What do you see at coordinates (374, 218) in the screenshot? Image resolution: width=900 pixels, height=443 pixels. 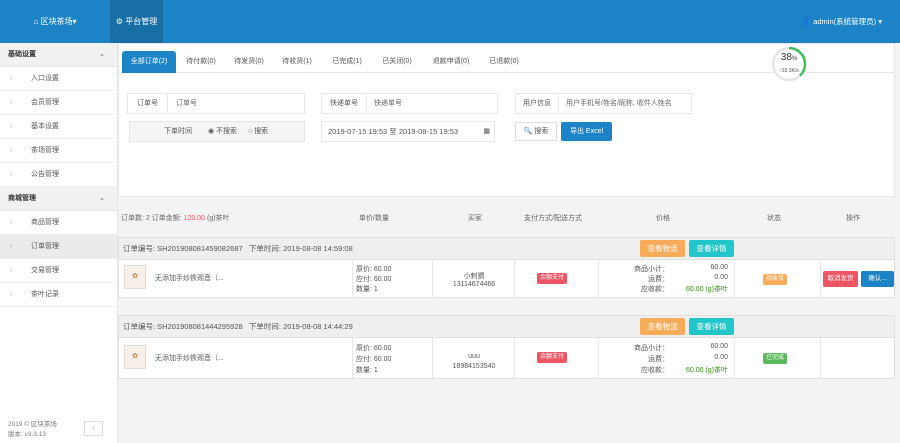 I see `column-header-price-qty: 单价/数量` at bounding box center [374, 218].